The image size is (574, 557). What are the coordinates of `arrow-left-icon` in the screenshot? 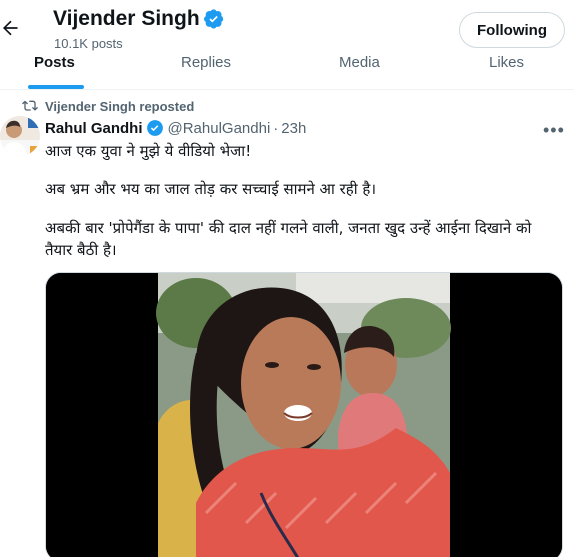 It's located at (10, 28).